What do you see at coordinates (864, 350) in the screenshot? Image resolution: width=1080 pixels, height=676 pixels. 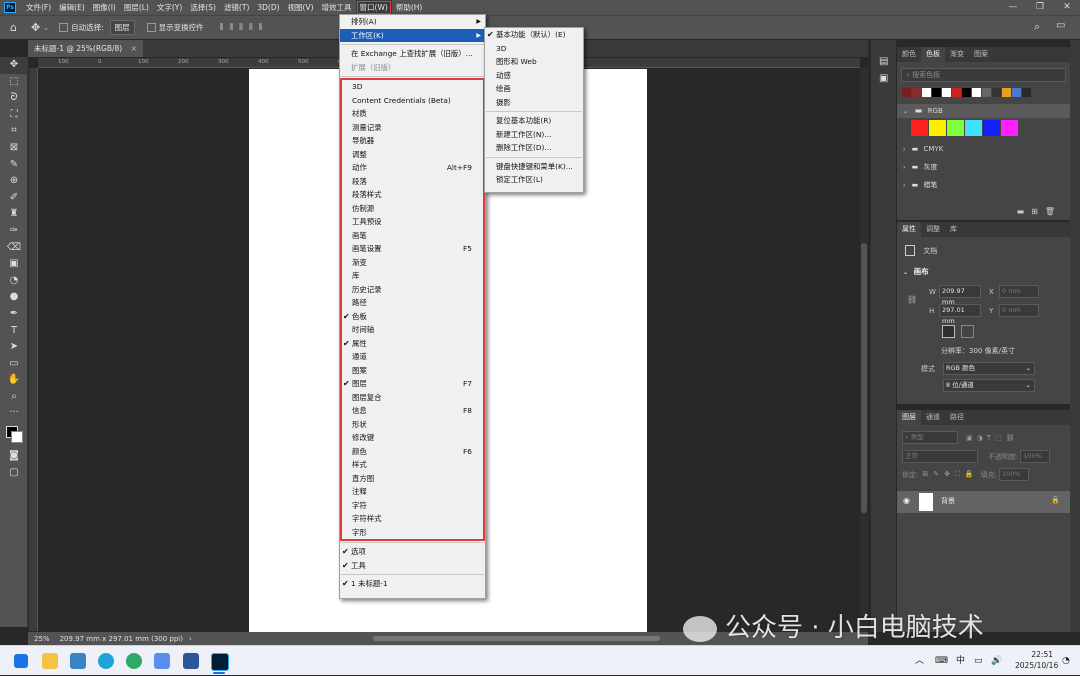 I see `vertical-scrollbar` at bounding box center [864, 350].